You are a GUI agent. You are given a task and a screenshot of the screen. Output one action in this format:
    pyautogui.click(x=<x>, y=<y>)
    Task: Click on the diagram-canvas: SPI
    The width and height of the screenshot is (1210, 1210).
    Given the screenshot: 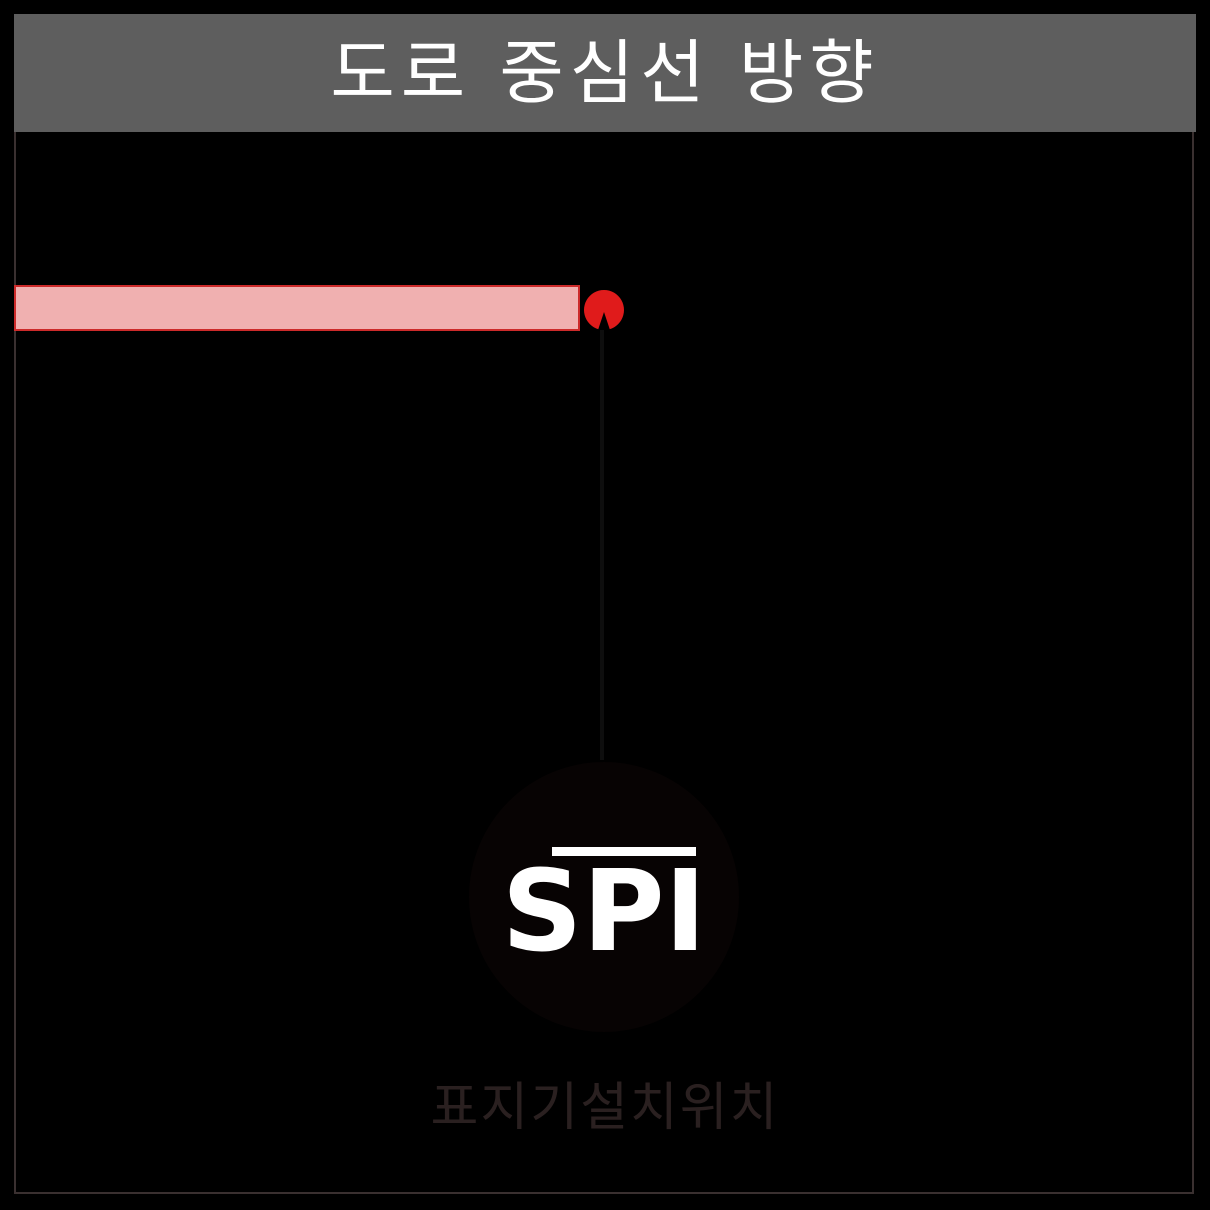 What is the action you would take?
    pyautogui.click(x=604, y=661)
    